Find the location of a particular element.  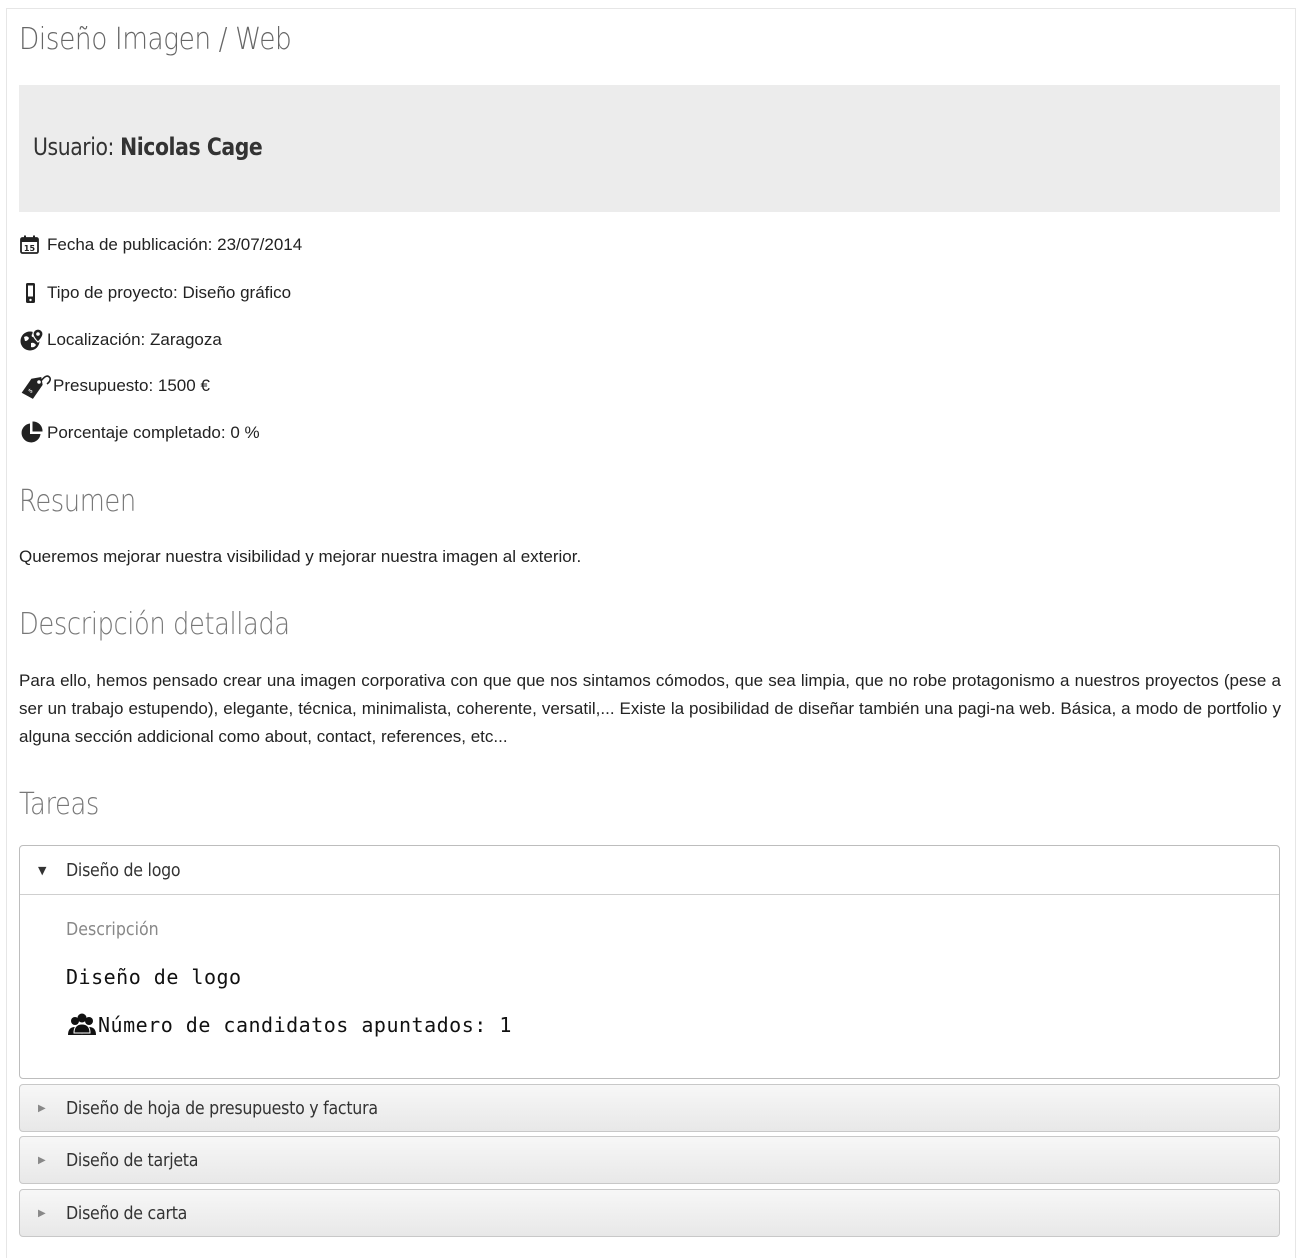

globe-pin-icon is located at coordinates (33, 340).